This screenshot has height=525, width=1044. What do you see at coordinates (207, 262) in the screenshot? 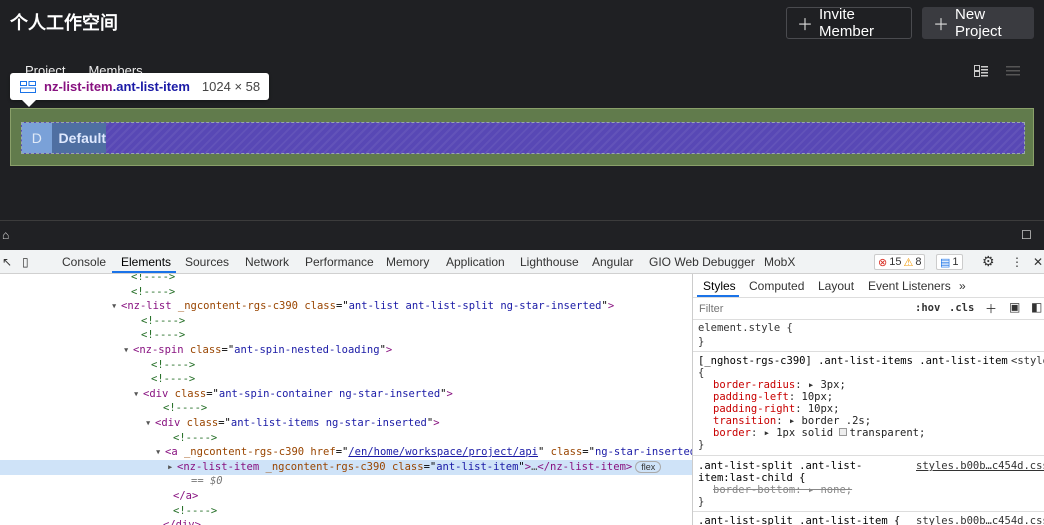
I see `tab-sources: Sources` at bounding box center [207, 262].